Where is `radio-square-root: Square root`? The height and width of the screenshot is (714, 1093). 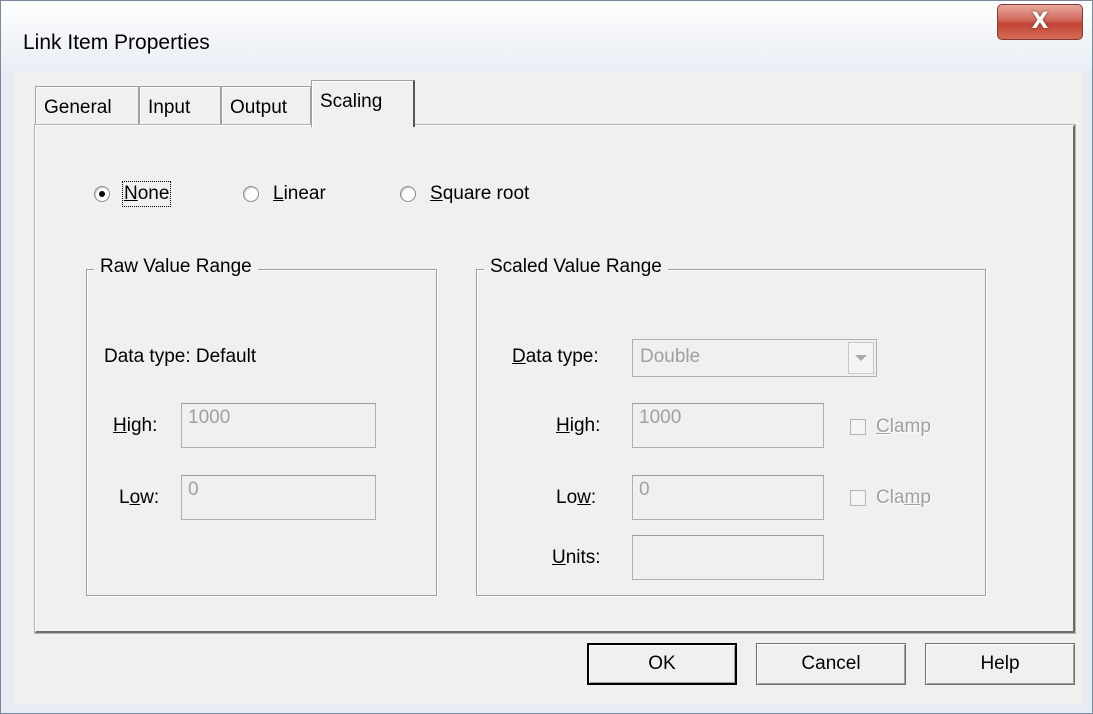 radio-square-root: Square root is located at coordinates (464, 194).